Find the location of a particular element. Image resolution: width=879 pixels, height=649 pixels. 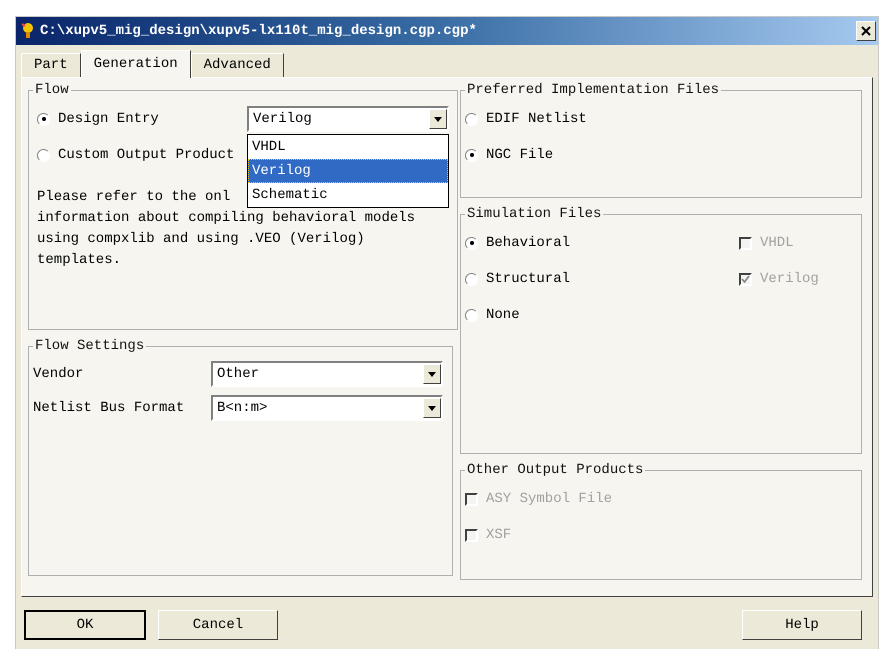

group-title: Preferred Implementation Files is located at coordinates (593, 90).